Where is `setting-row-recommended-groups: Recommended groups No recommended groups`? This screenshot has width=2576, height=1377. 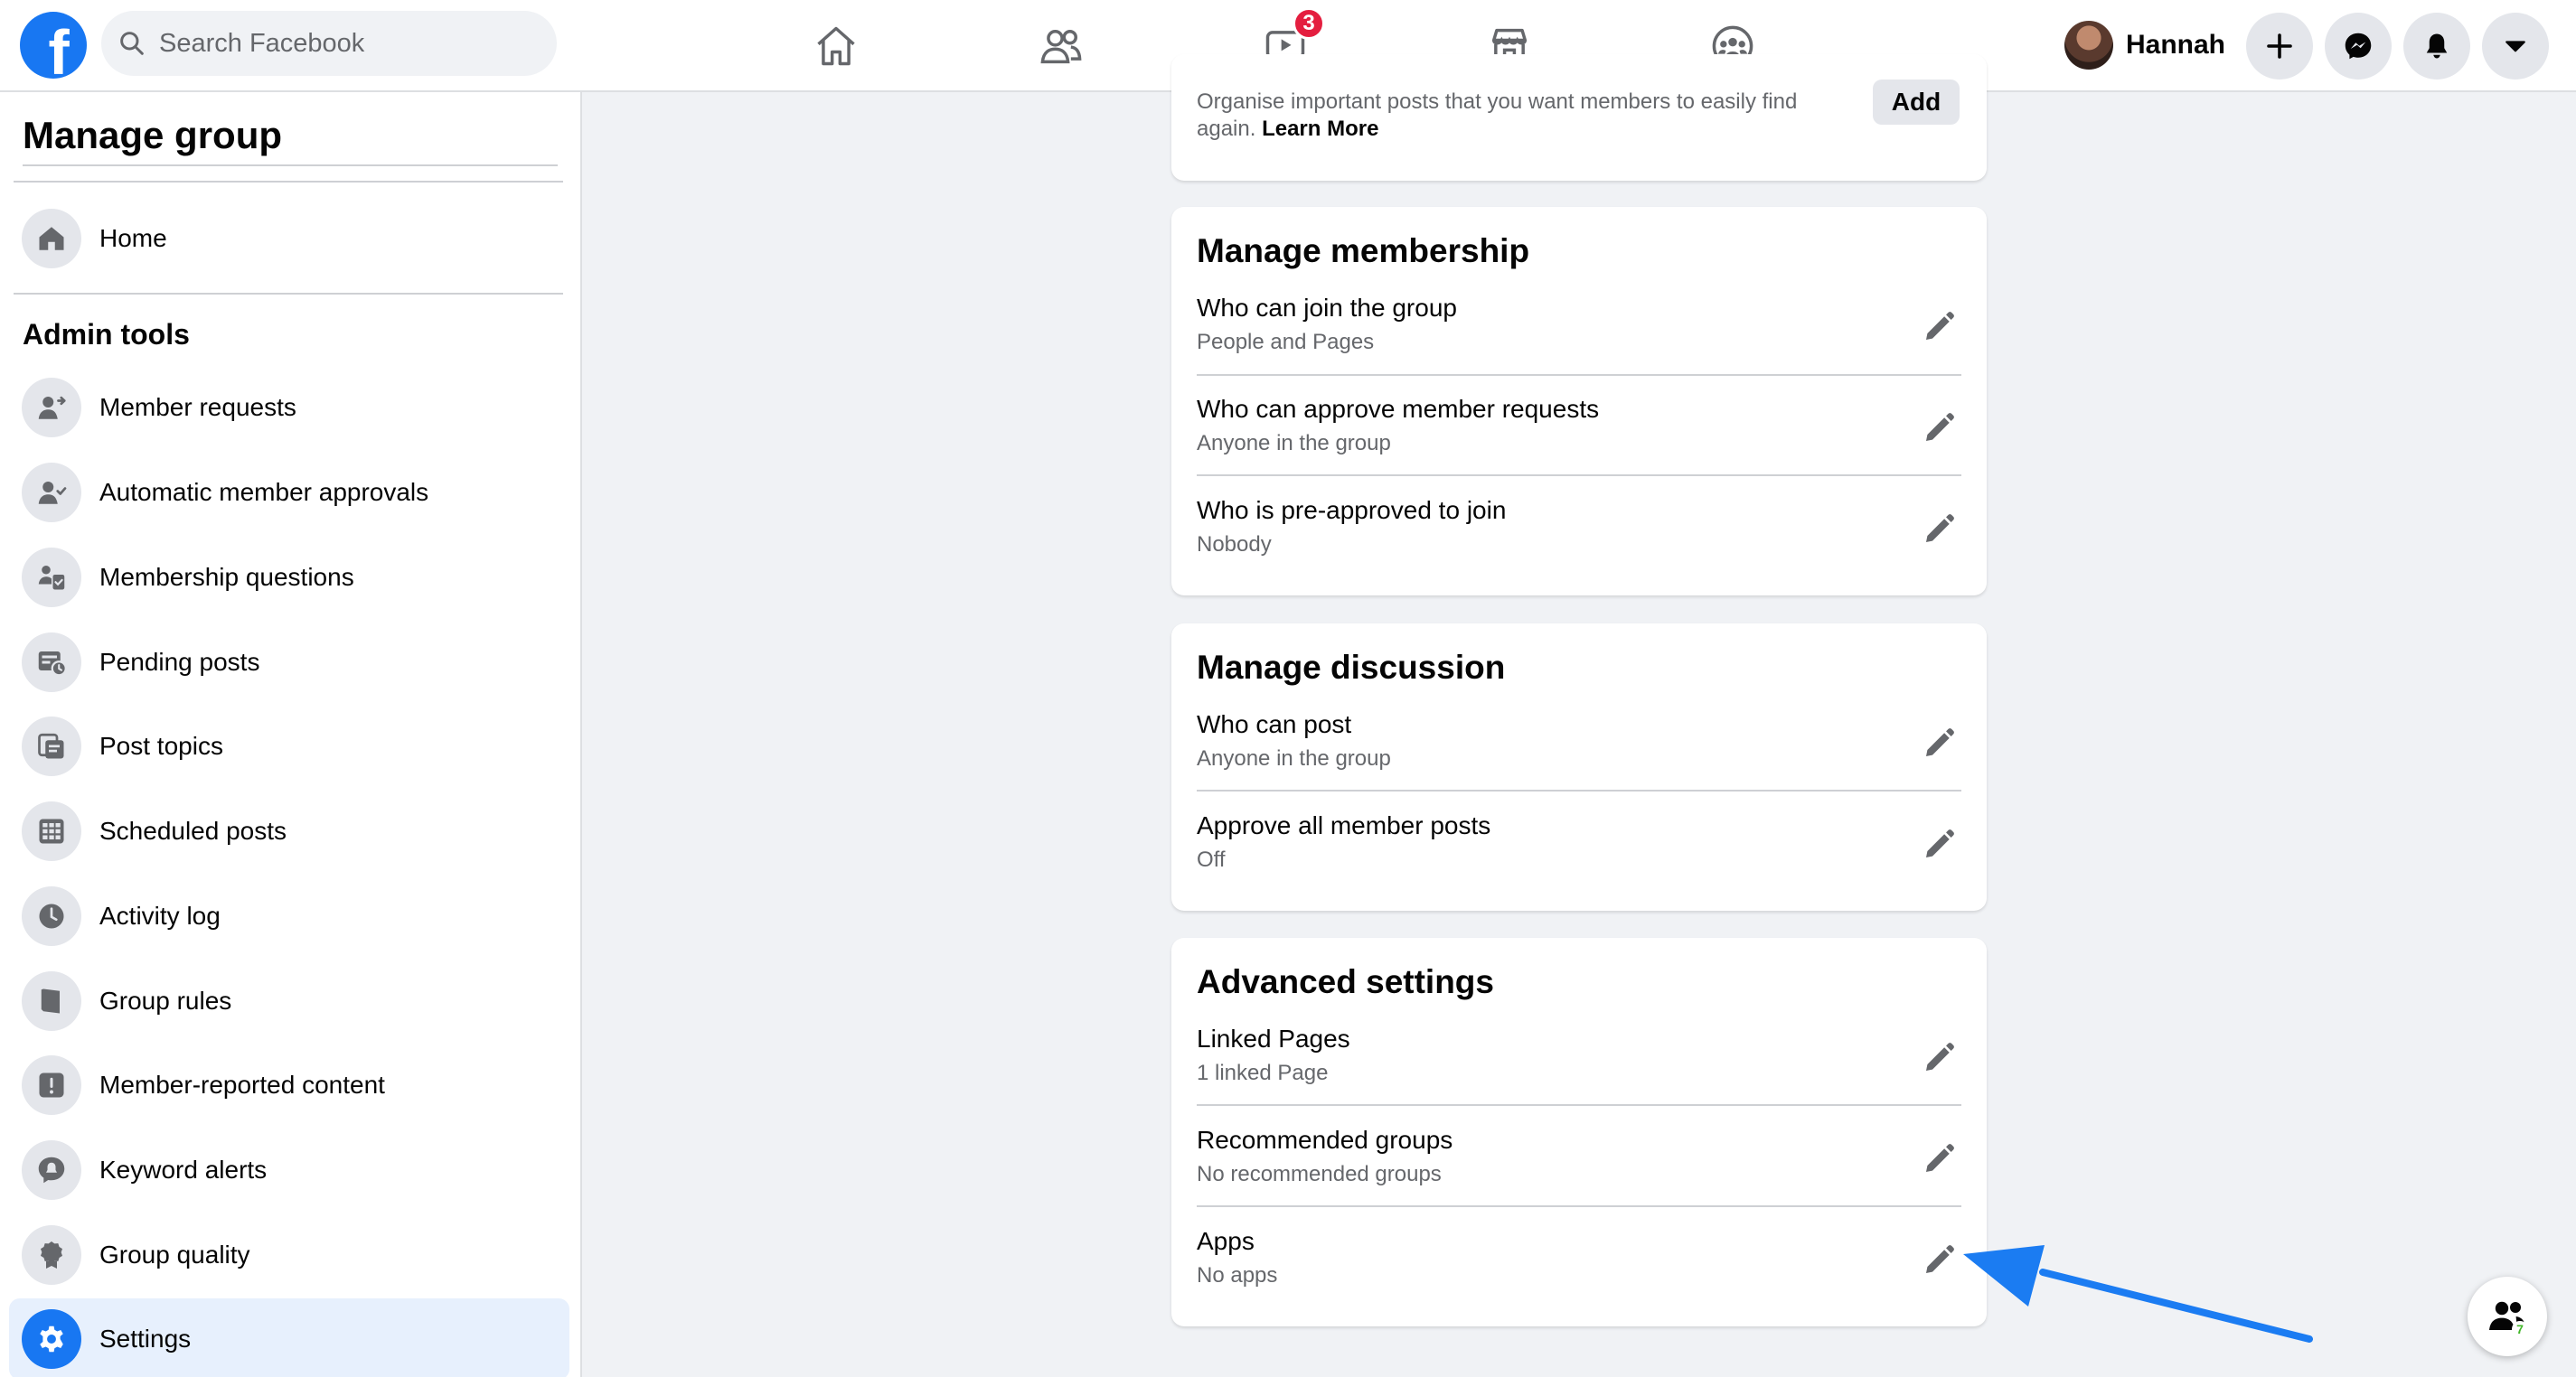 setting-row-recommended-groups: Recommended groups No recommended groups is located at coordinates (1579, 1175).